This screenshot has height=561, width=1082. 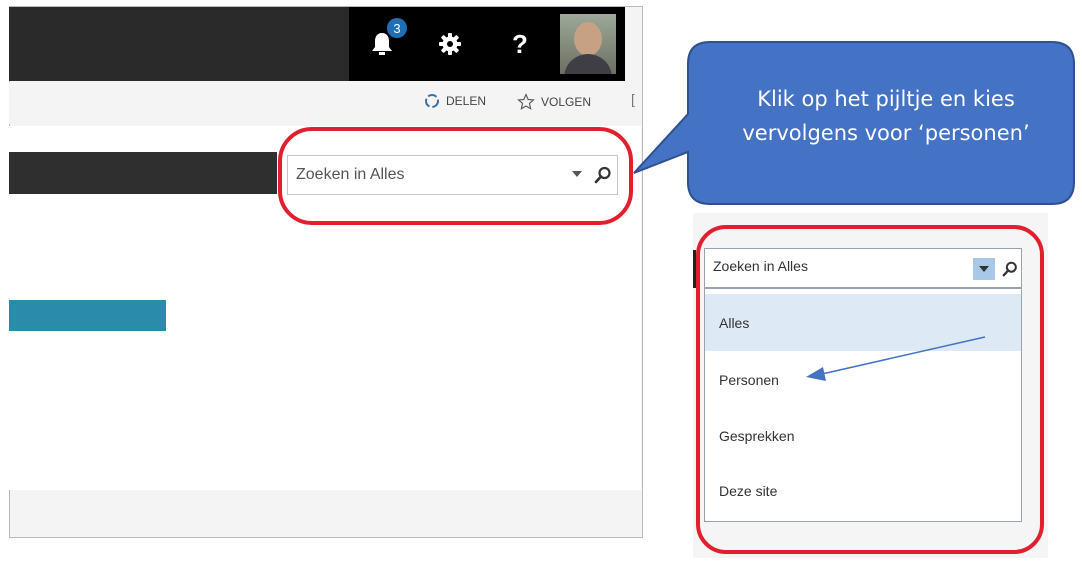 I want to click on star-icon, so click(x=526, y=101).